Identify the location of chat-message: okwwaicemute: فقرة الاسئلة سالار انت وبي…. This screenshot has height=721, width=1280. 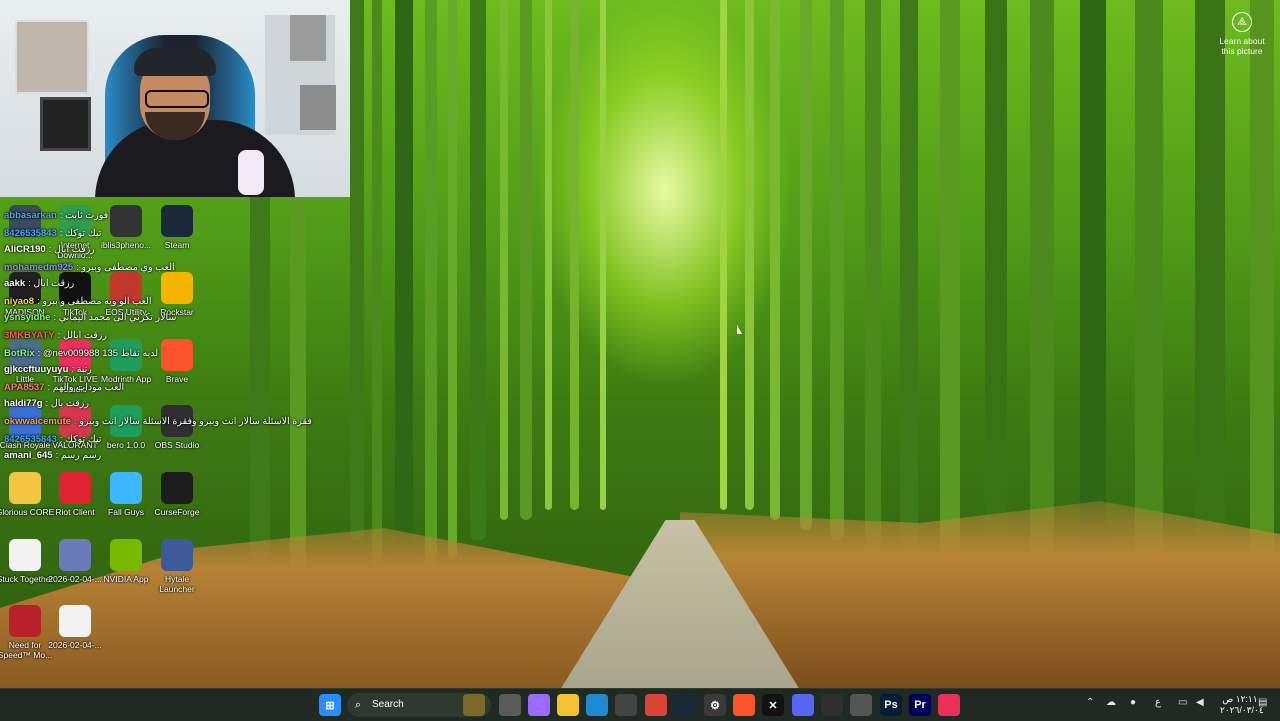
(158, 422).